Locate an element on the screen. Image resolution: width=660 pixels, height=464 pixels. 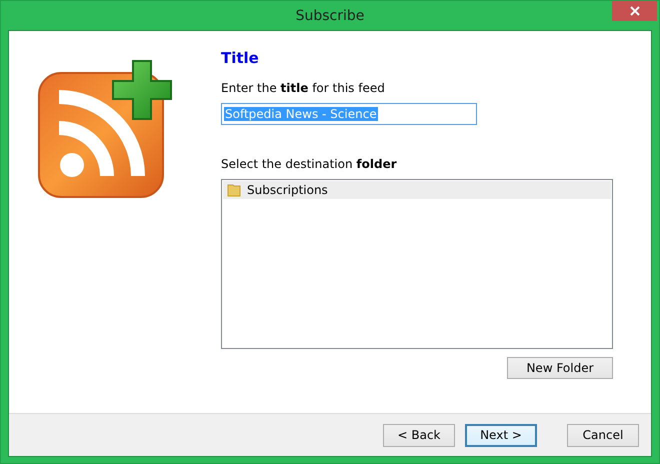
close-button is located at coordinates (634, 11).